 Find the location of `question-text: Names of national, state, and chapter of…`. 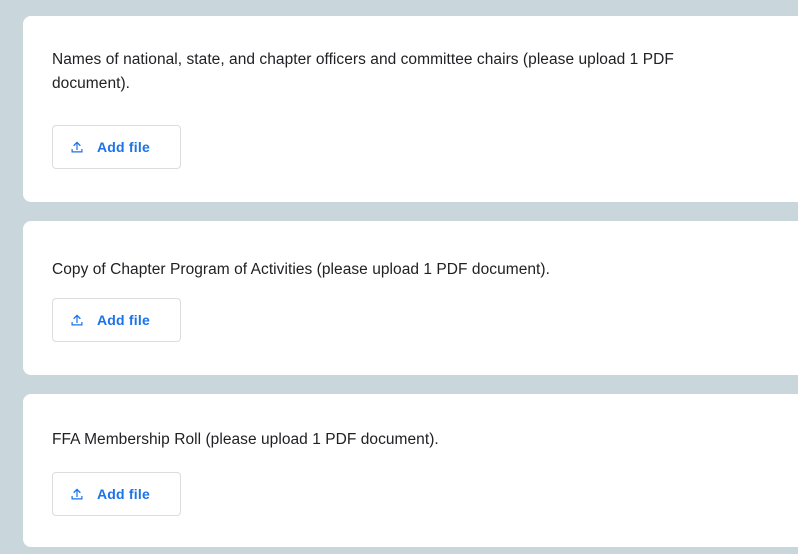

question-text: Names of national, state, and chapter of… is located at coordinates (363, 71).